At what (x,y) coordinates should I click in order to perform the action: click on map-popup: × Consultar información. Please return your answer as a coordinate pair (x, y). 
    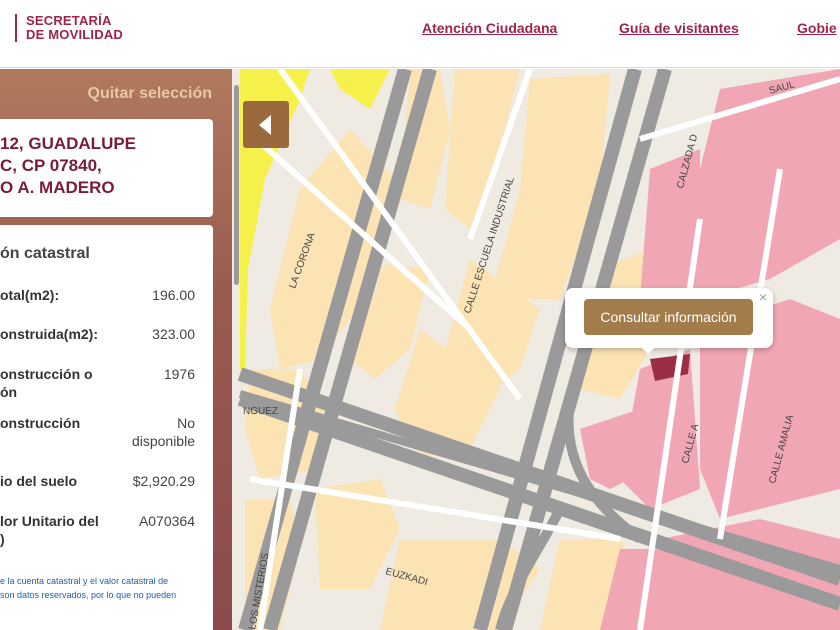
    Looking at the image, I should click on (669, 318).